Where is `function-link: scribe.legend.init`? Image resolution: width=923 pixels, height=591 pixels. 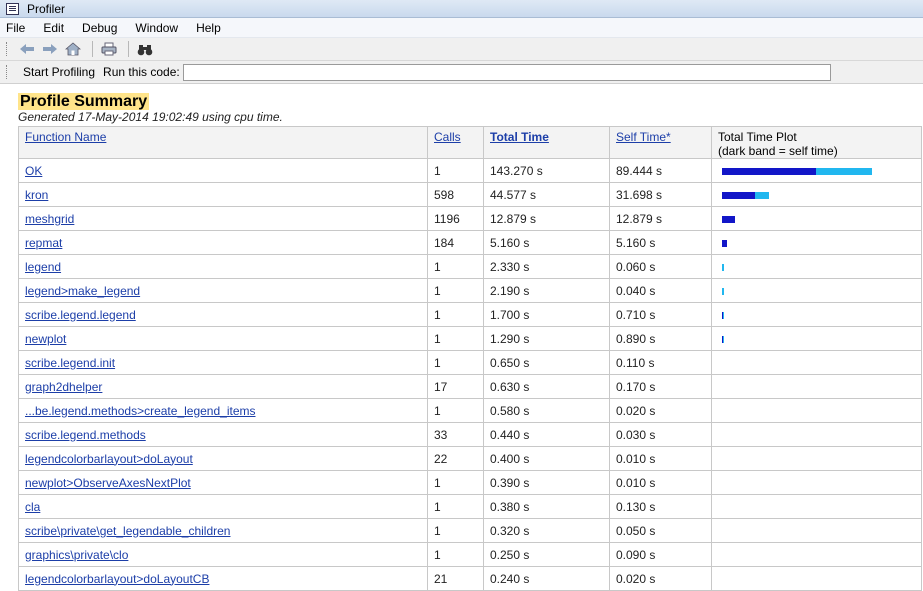 function-link: scribe.legend.init is located at coordinates (70, 363).